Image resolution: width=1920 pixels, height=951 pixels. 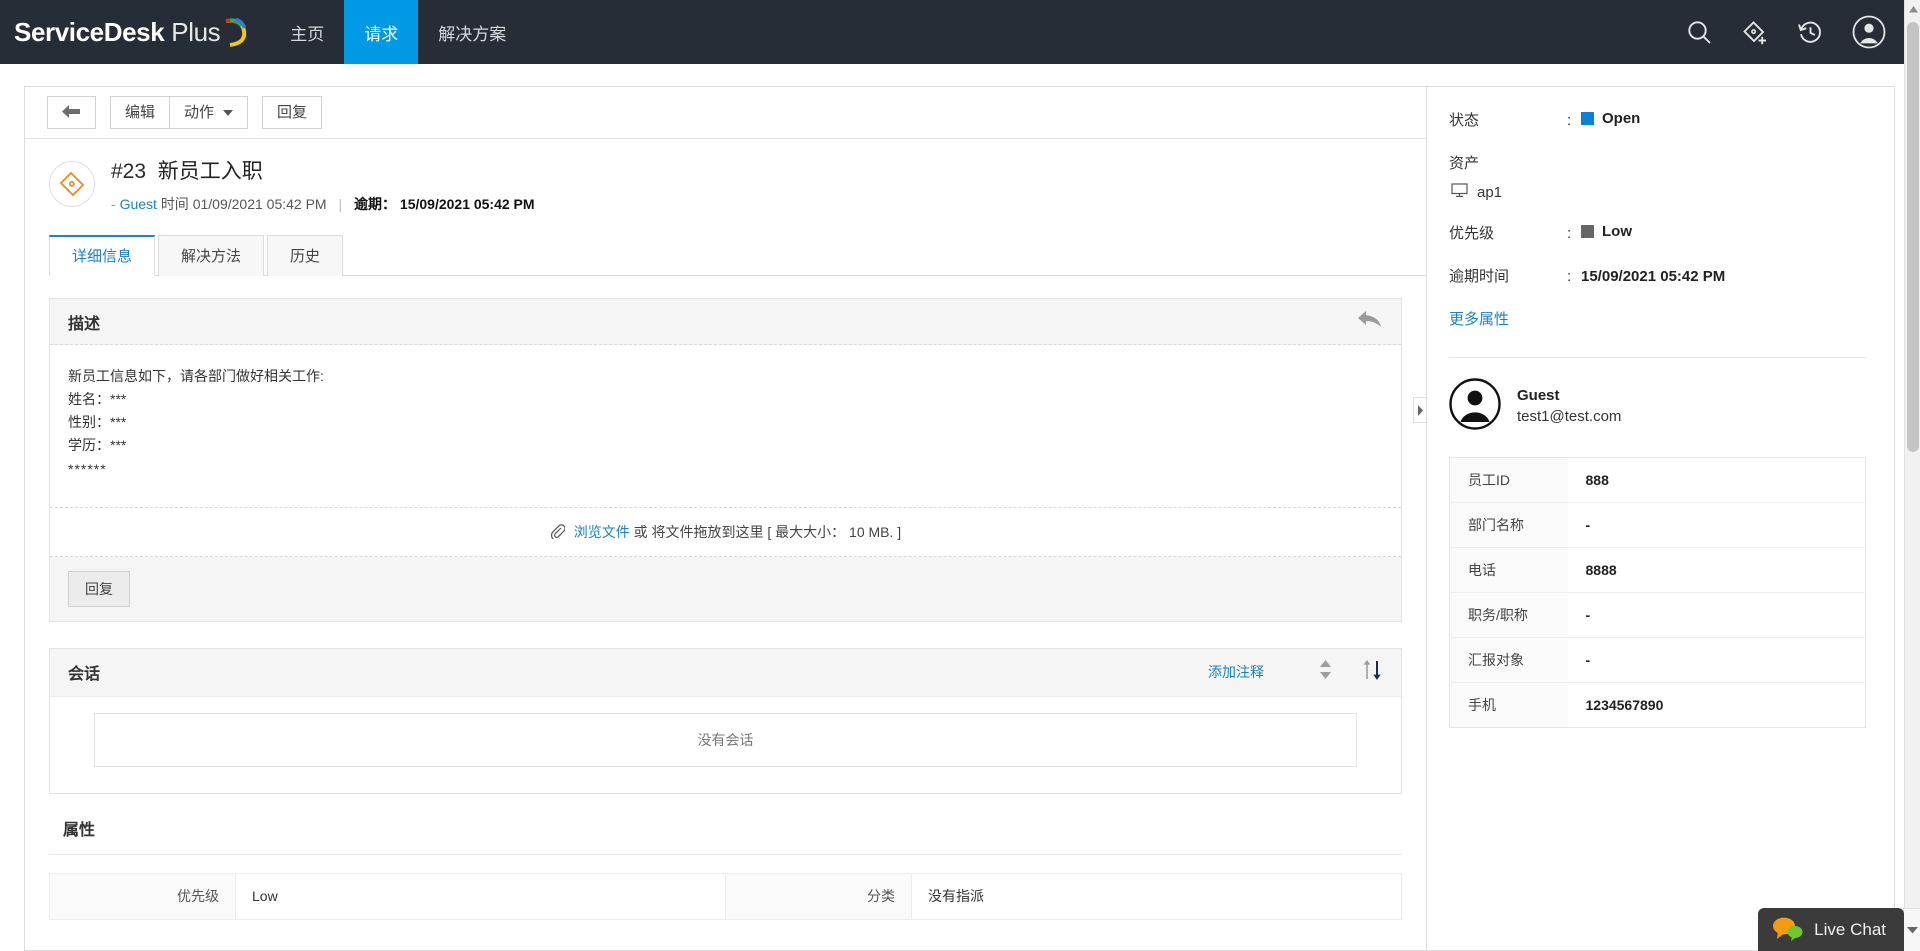 I want to click on table-row: 优先级 Low 分类 没有指派, so click(x=725, y=896).